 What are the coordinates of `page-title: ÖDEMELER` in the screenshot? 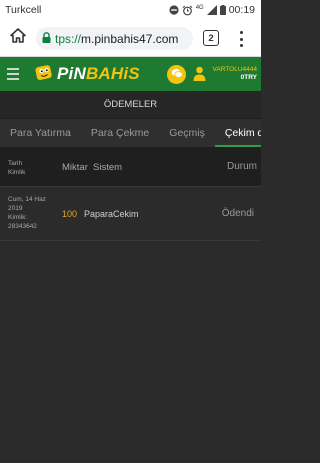 It's located at (130, 105).